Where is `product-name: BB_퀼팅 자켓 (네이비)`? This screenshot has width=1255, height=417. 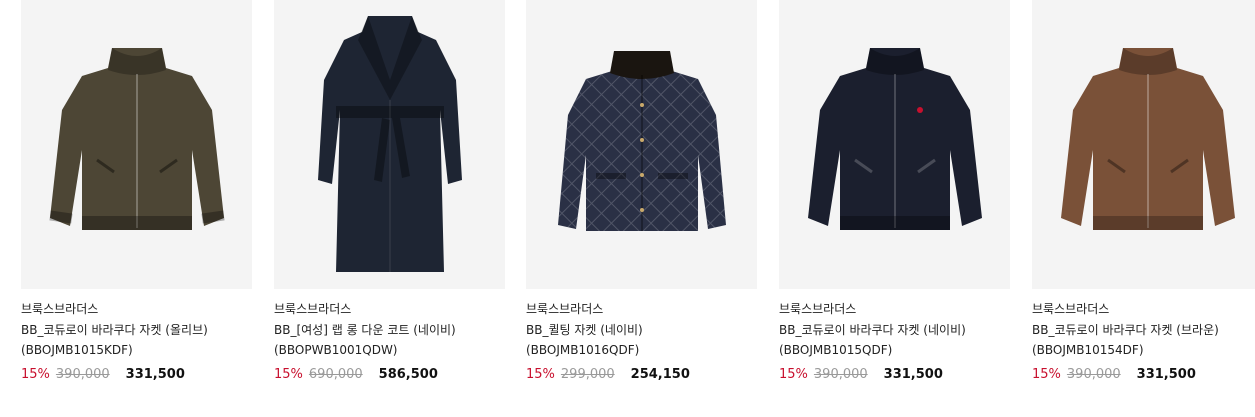
product-name: BB_퀼팅 자켓 (네이비) is located at coordinates (641, 330).